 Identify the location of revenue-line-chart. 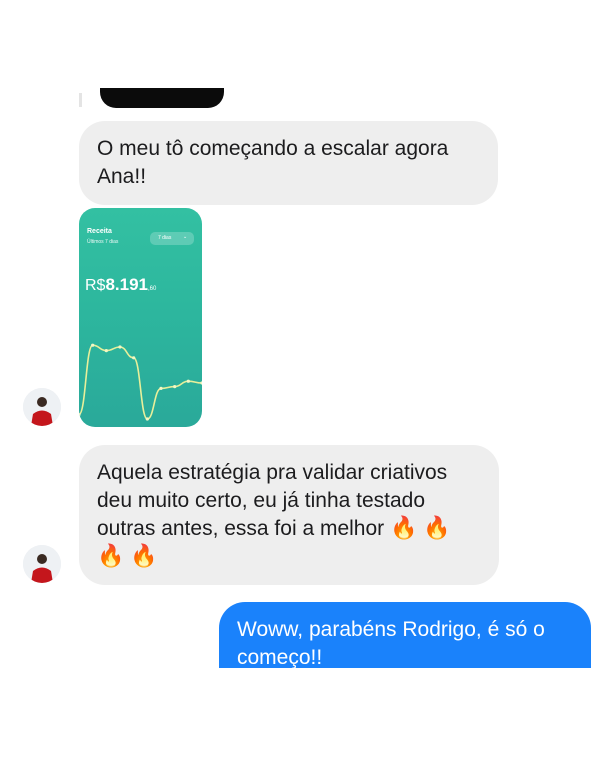
(140, 382).